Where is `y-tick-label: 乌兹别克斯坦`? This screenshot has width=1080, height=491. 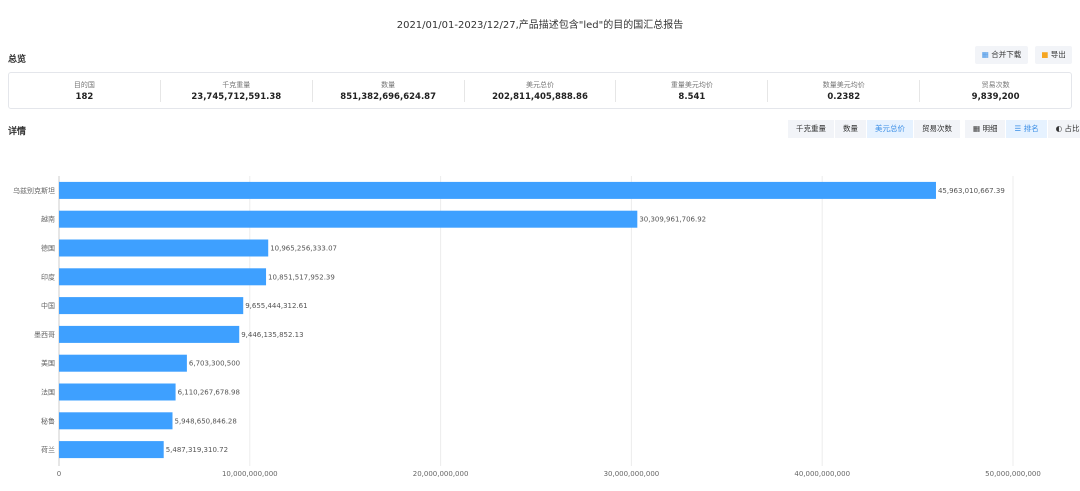 y-tick-label: 乌兹别克斯坦 is located at coordinates (34, 190).